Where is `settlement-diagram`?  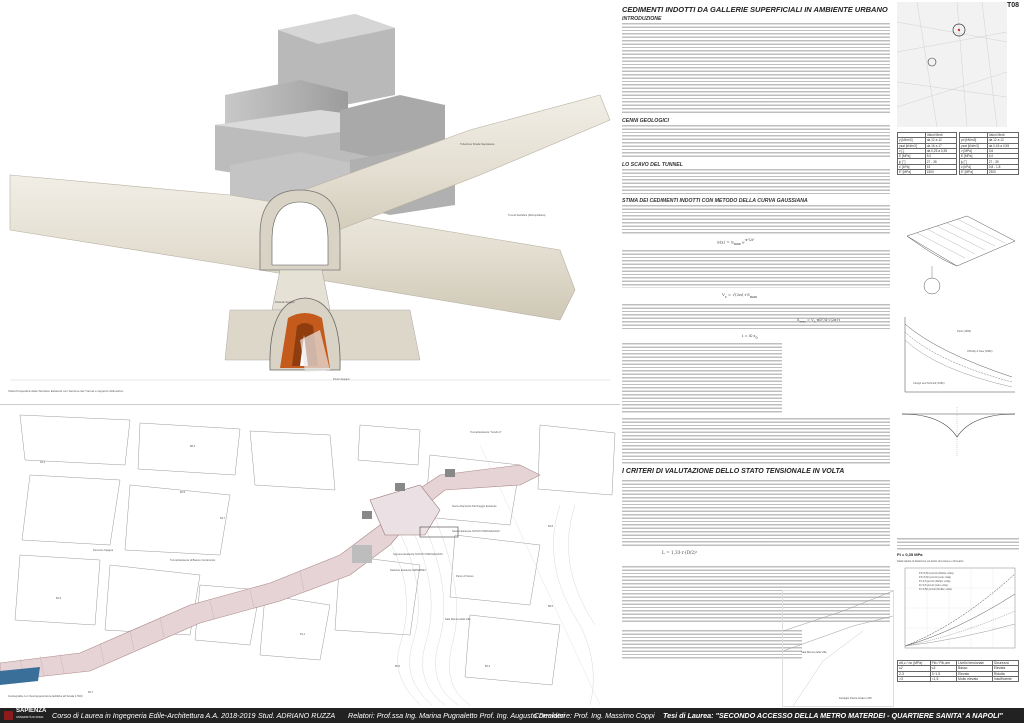
settlement-diagram is located at coordinates (958, 251).